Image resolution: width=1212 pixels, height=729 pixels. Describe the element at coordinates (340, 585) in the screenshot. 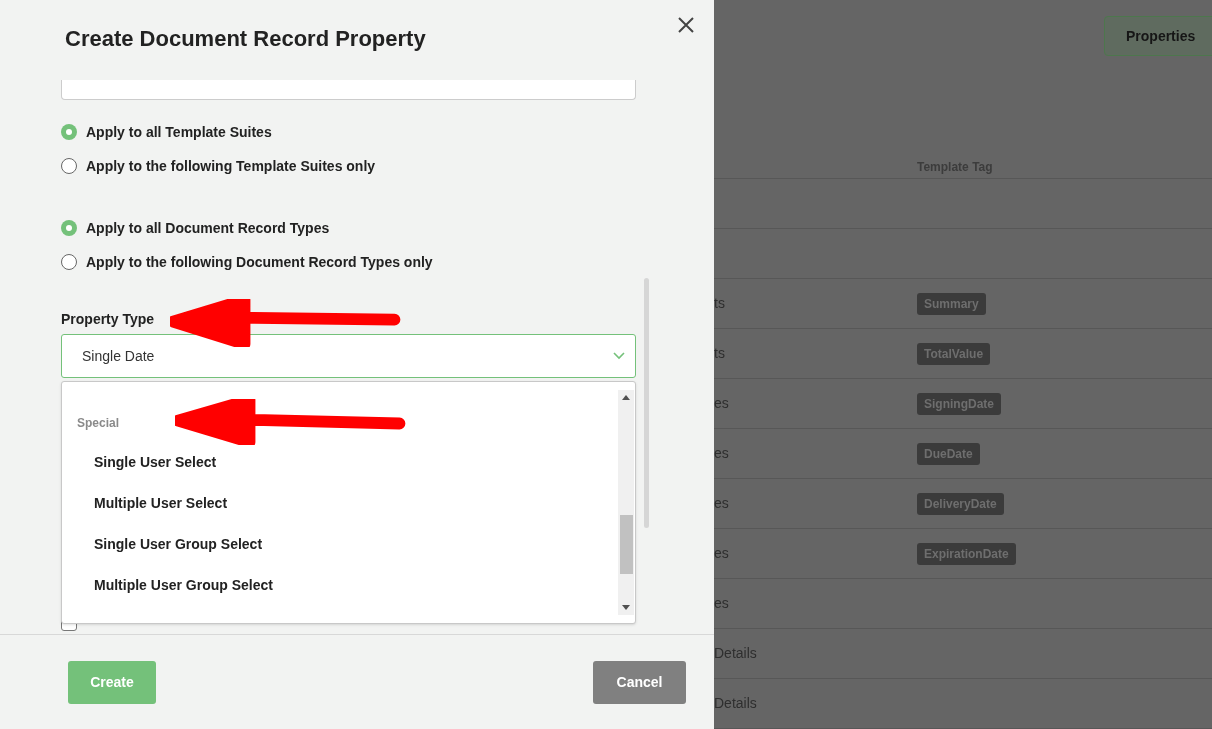

I see `dropdown-option: Multiple User Group Select` at that location.